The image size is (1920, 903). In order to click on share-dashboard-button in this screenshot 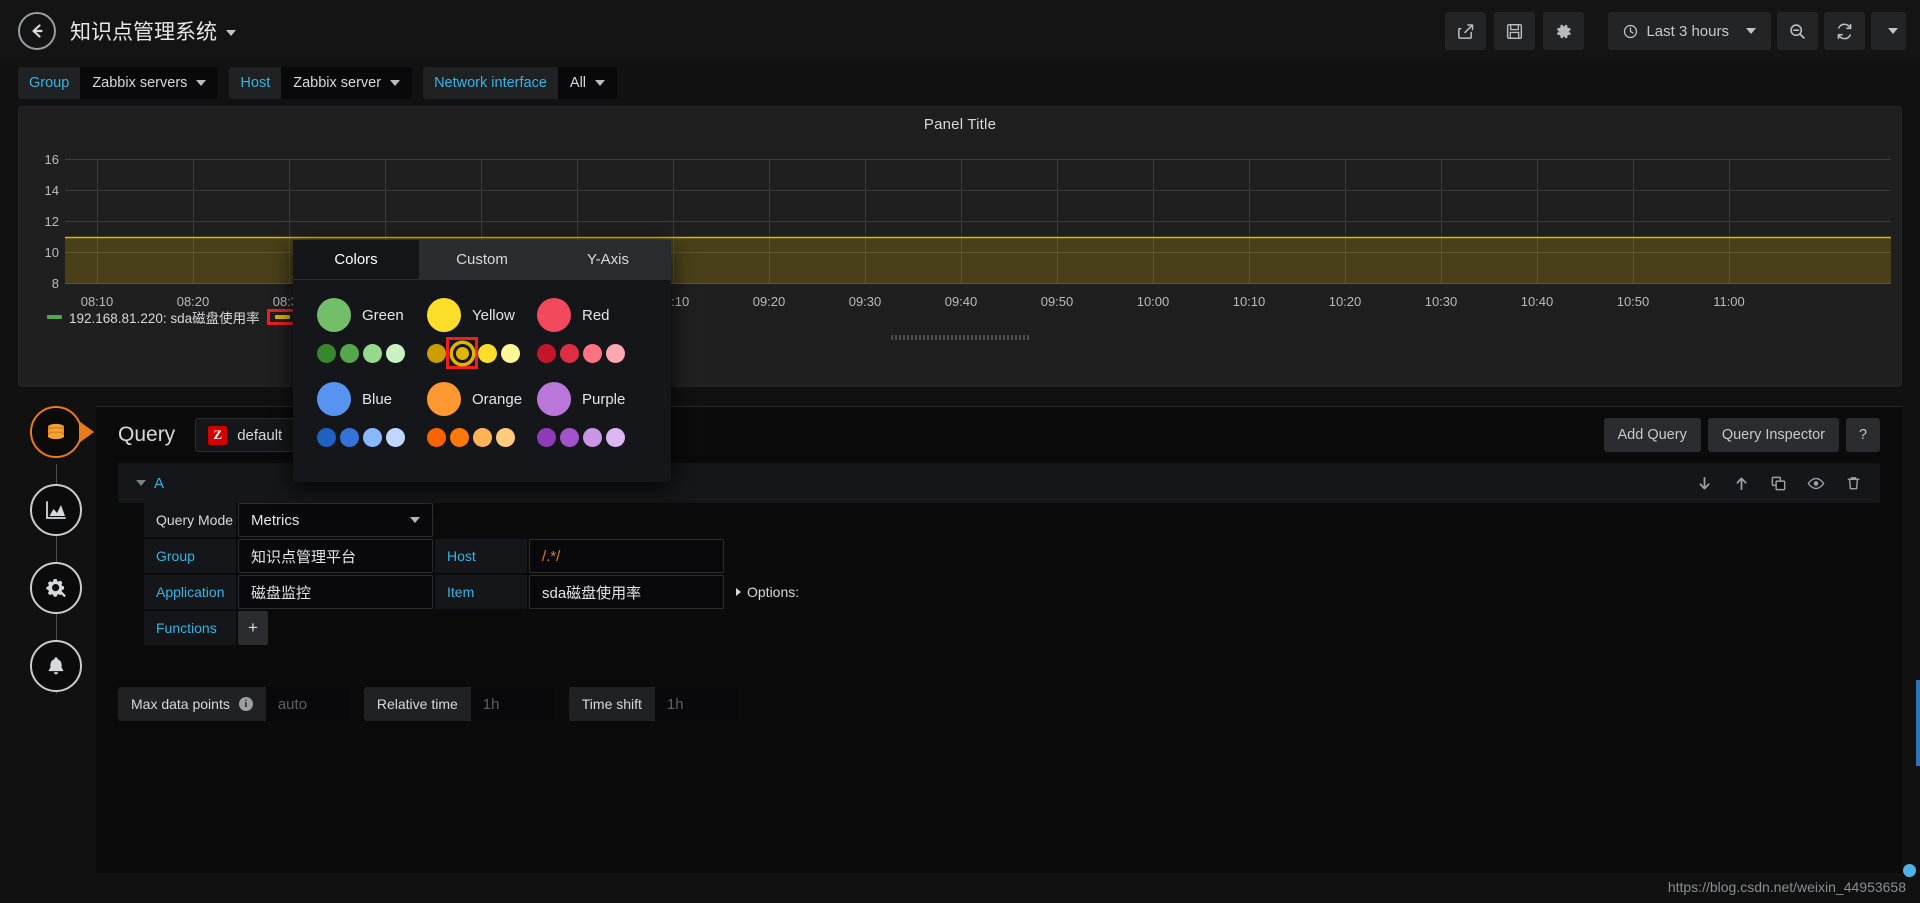, I will do `click(1466, 31)`.